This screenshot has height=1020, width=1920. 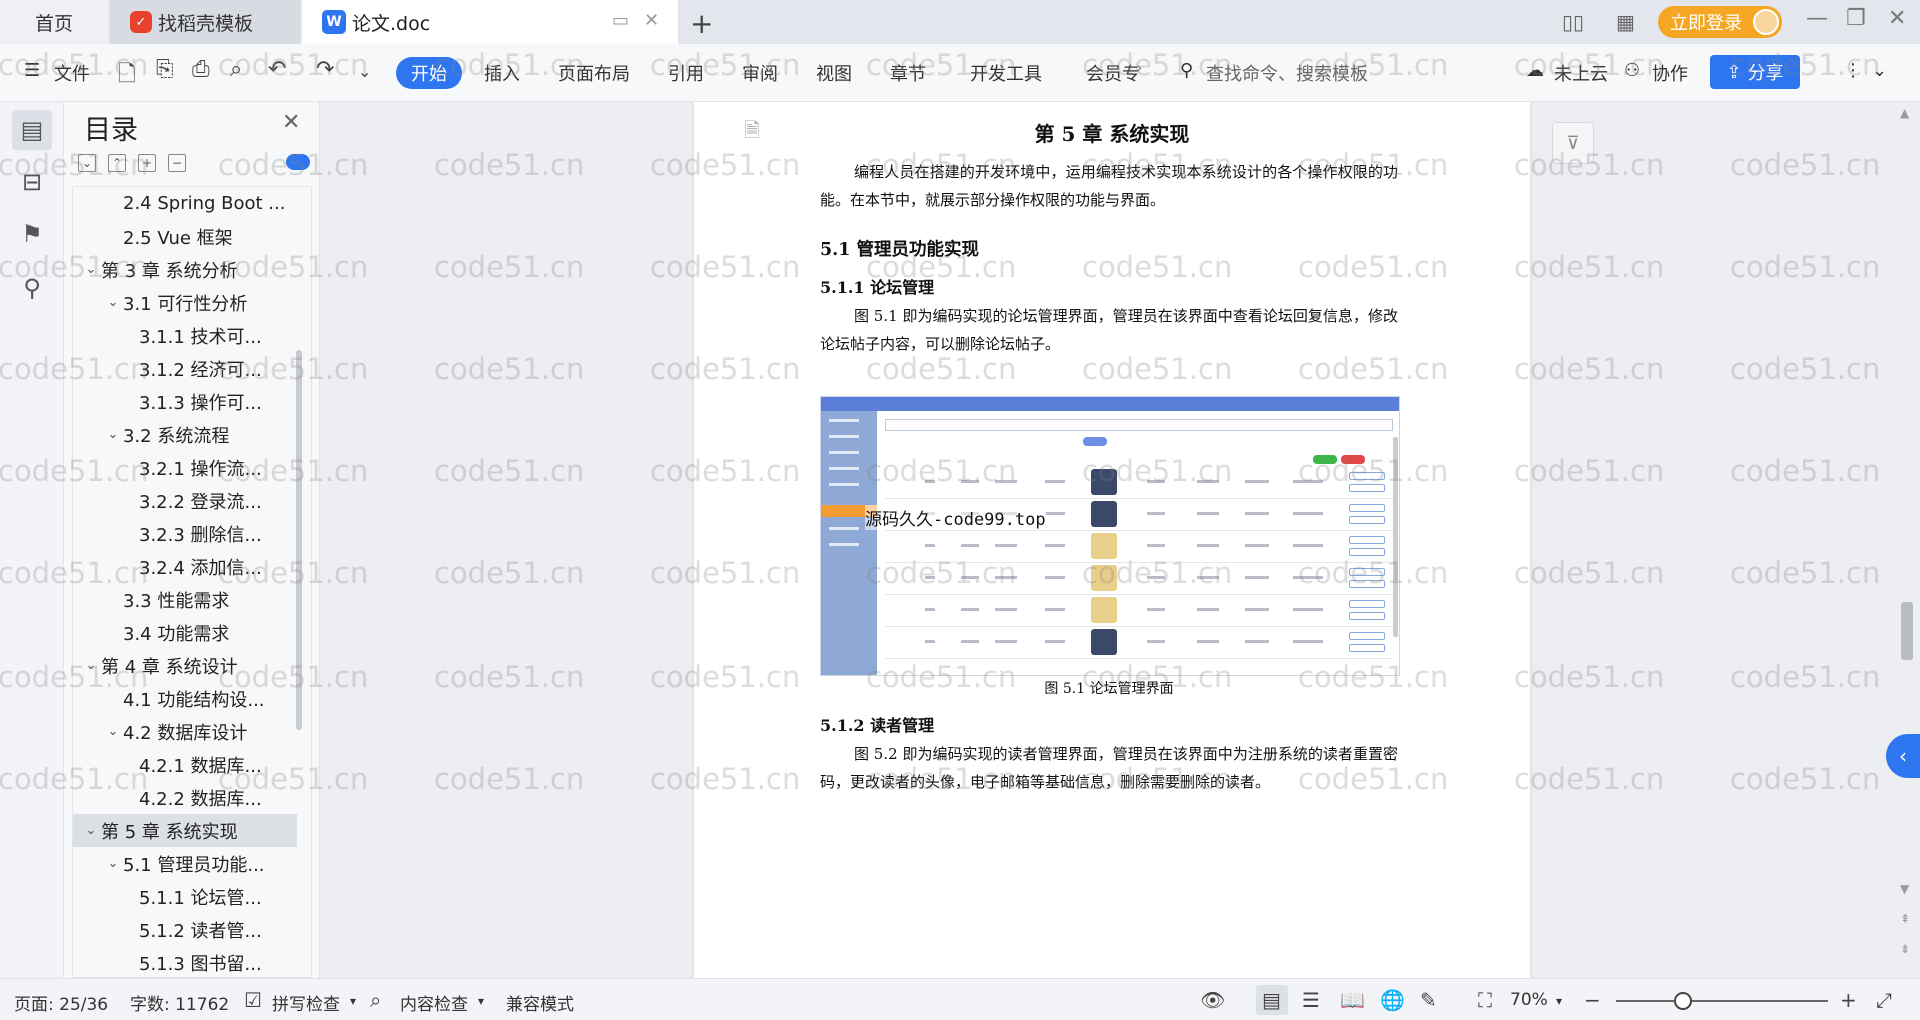 I want to click on close-window-icon: ✕, so click(x=1897, y=18).